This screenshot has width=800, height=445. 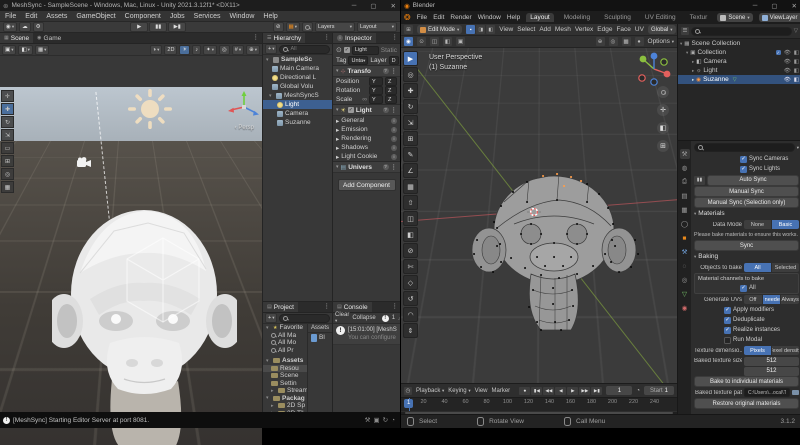 I want to click on start-frame-field: Start 1, so click(x=659, y=390).